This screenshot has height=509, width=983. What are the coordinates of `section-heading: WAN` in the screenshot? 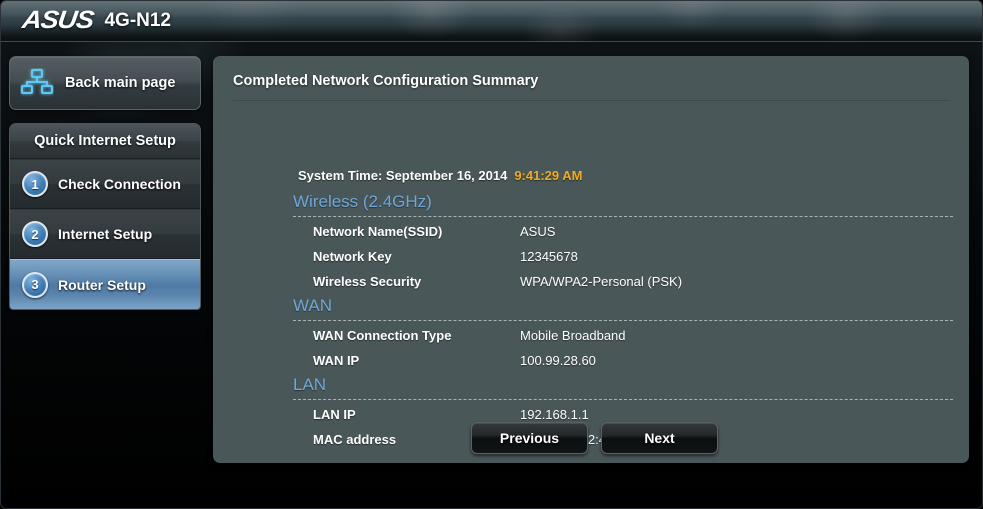 It's located at (313, 305).